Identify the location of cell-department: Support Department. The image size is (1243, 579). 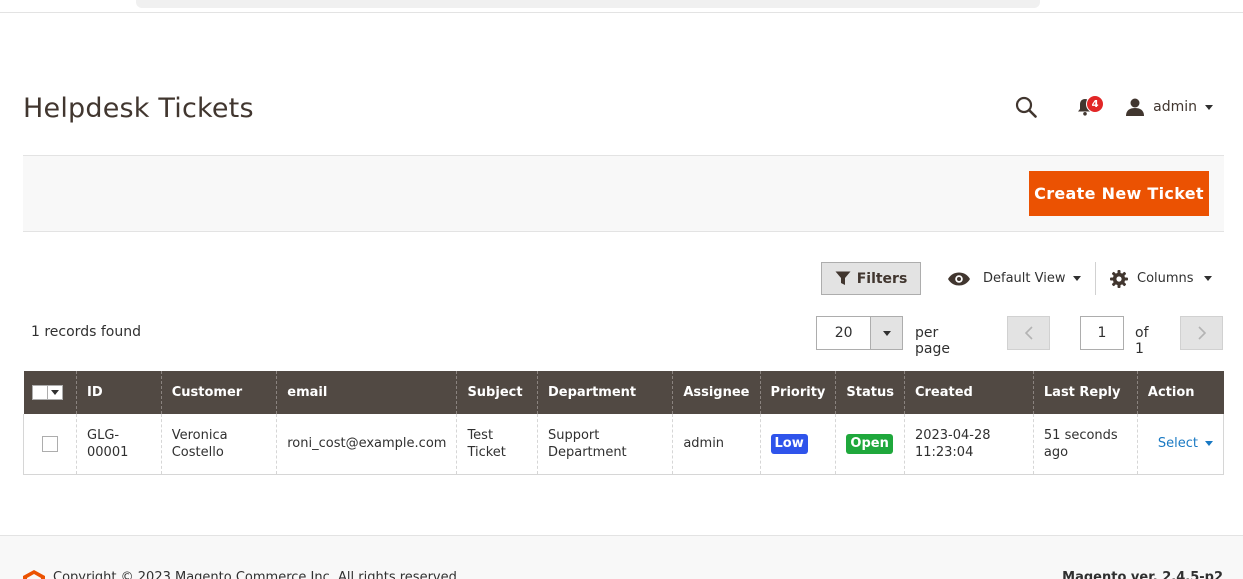
(604, 444).